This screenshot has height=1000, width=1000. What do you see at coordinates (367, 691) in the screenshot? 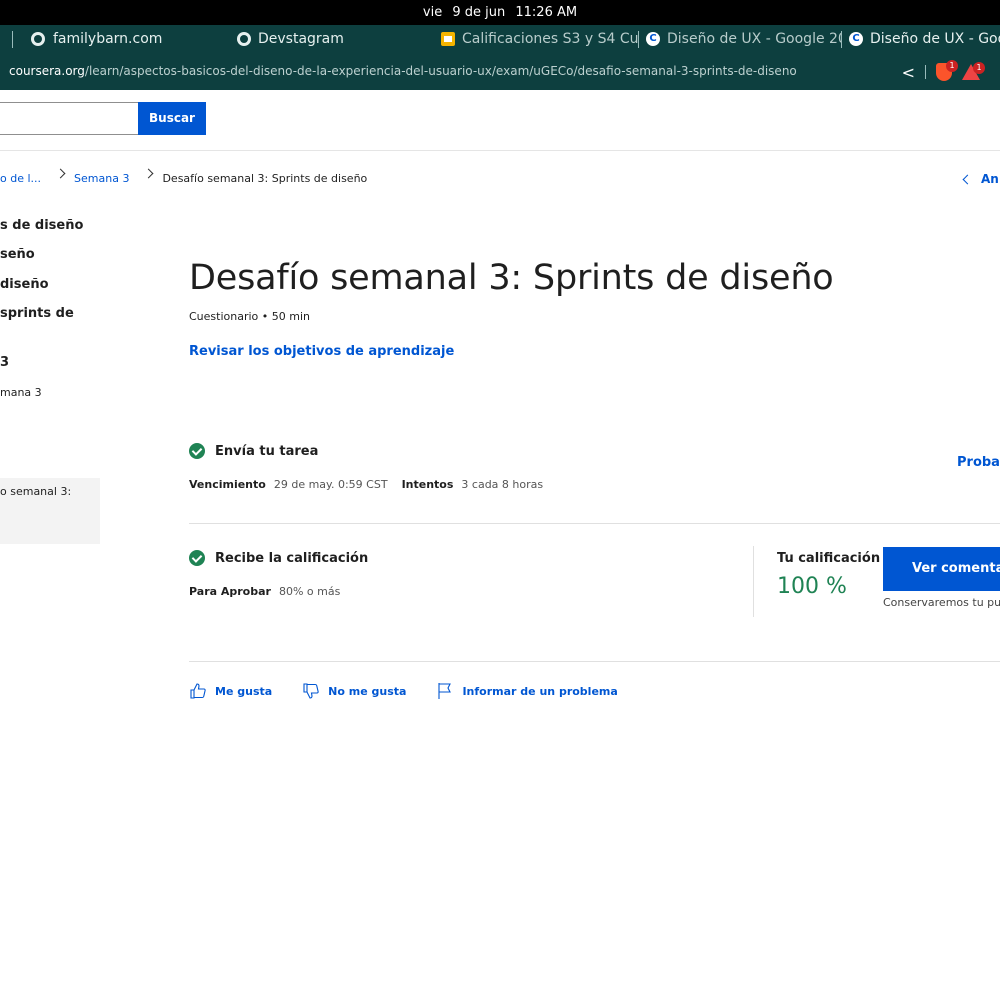
I see `dislike-label: No me gusta` at bounding box center [367, 691].